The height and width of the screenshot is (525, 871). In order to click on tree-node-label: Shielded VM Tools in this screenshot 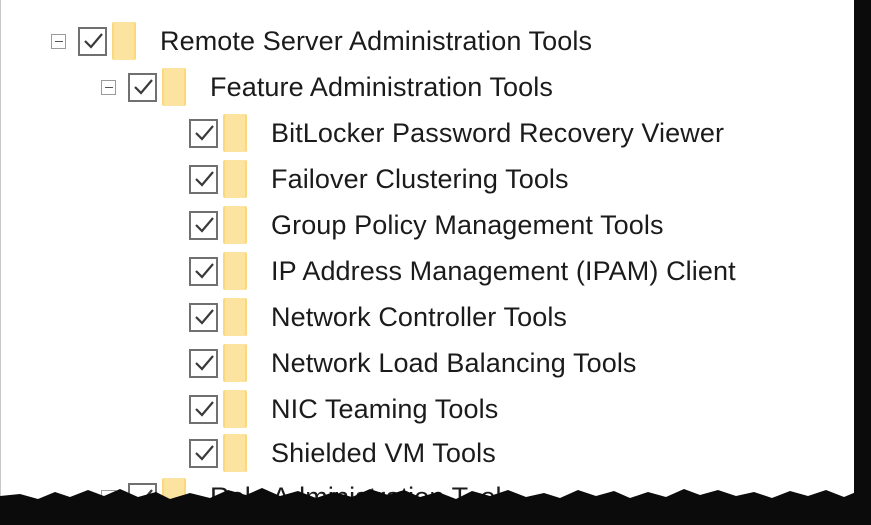, I will do `click(383, 452)`.